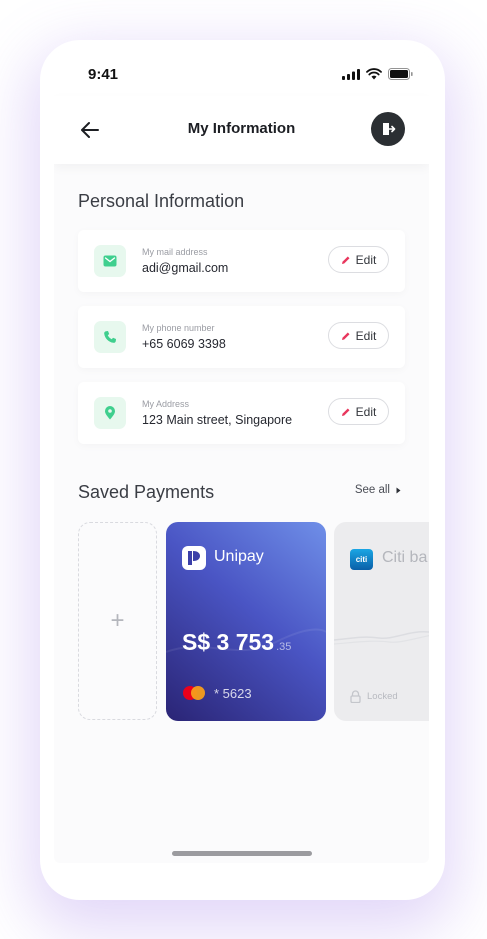 The image size is (487, 939). I want to click on location-icon, so click(110, 413).